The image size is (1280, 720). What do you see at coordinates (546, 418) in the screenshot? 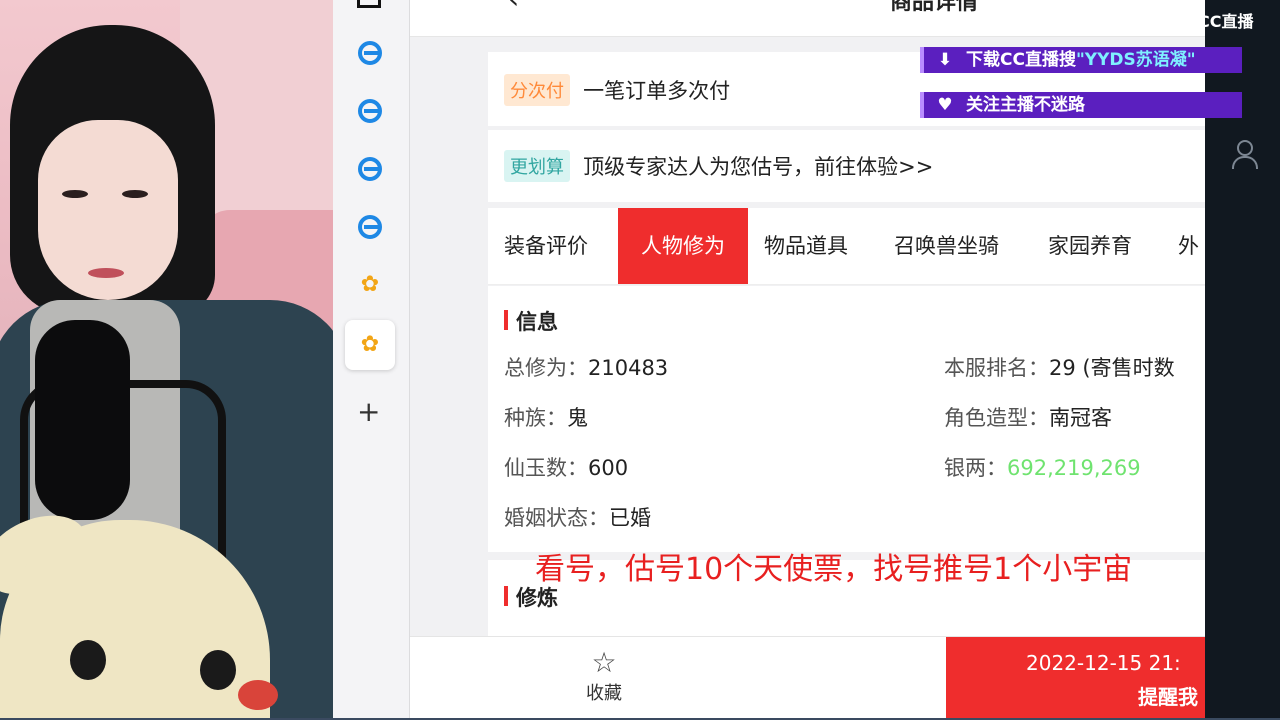
I see `race-field: 种族：鬼` at bounding box center [546, 418].